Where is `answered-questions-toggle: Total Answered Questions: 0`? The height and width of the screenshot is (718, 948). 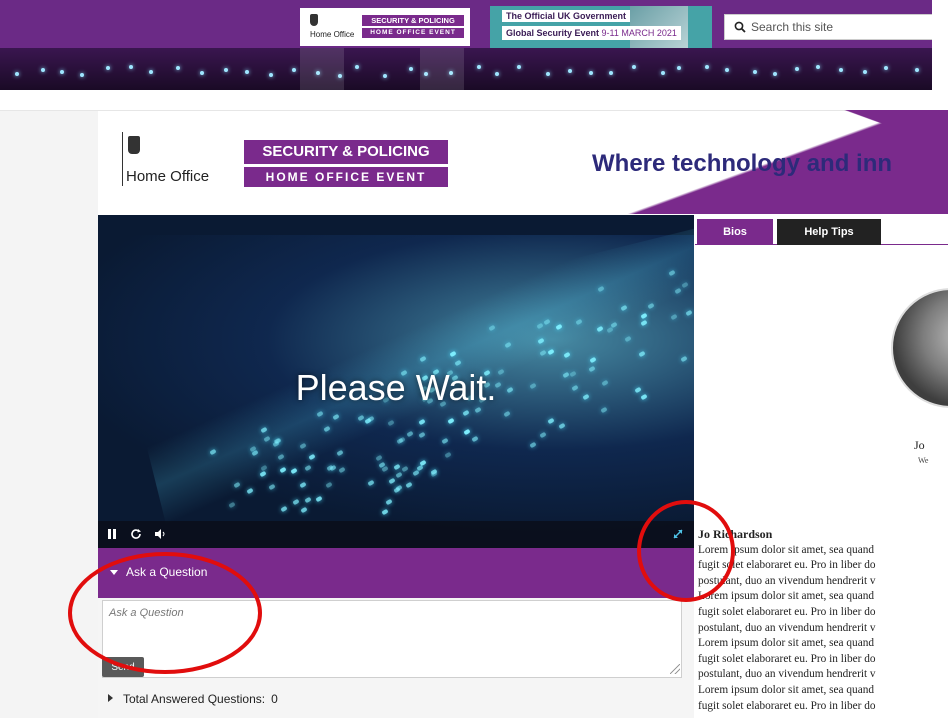 answered-questions-toggle: Total Answered Questions: 0 is located at coordinates (193, 699).